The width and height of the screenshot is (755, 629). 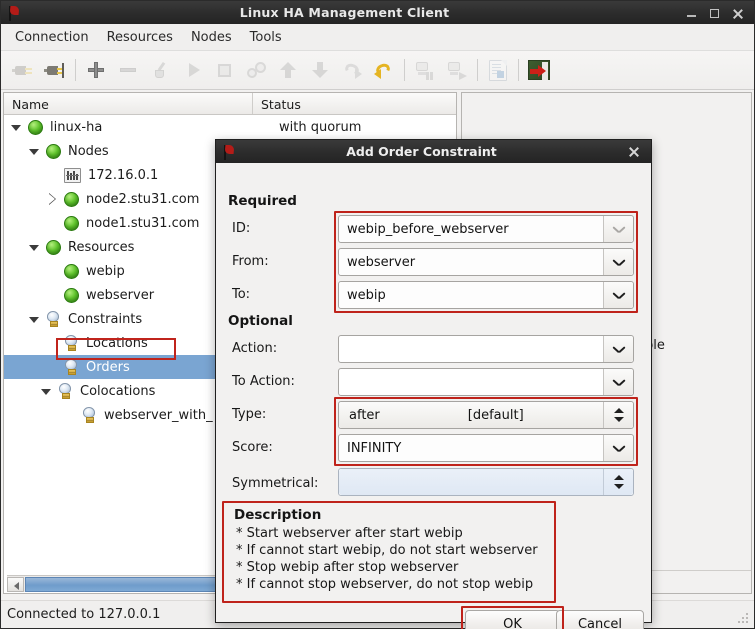 I want to click on move-up-icon, so click(x=288, y=70).